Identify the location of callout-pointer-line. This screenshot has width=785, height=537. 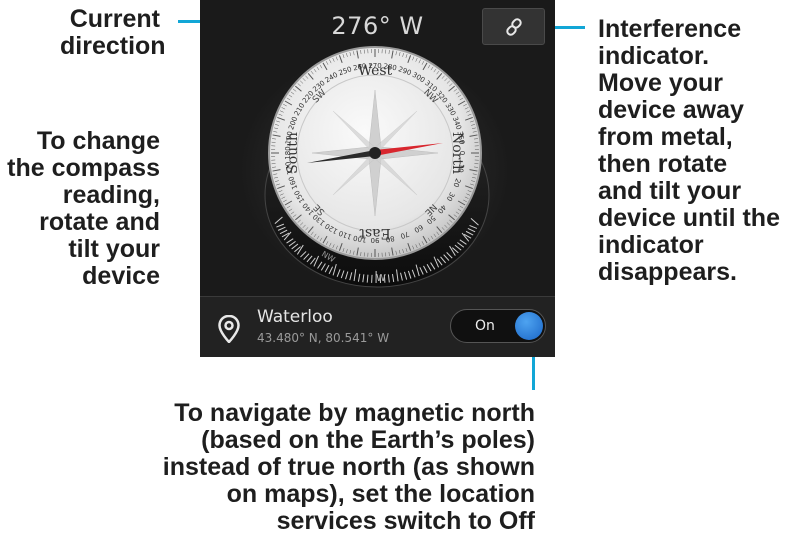
(533, 371).